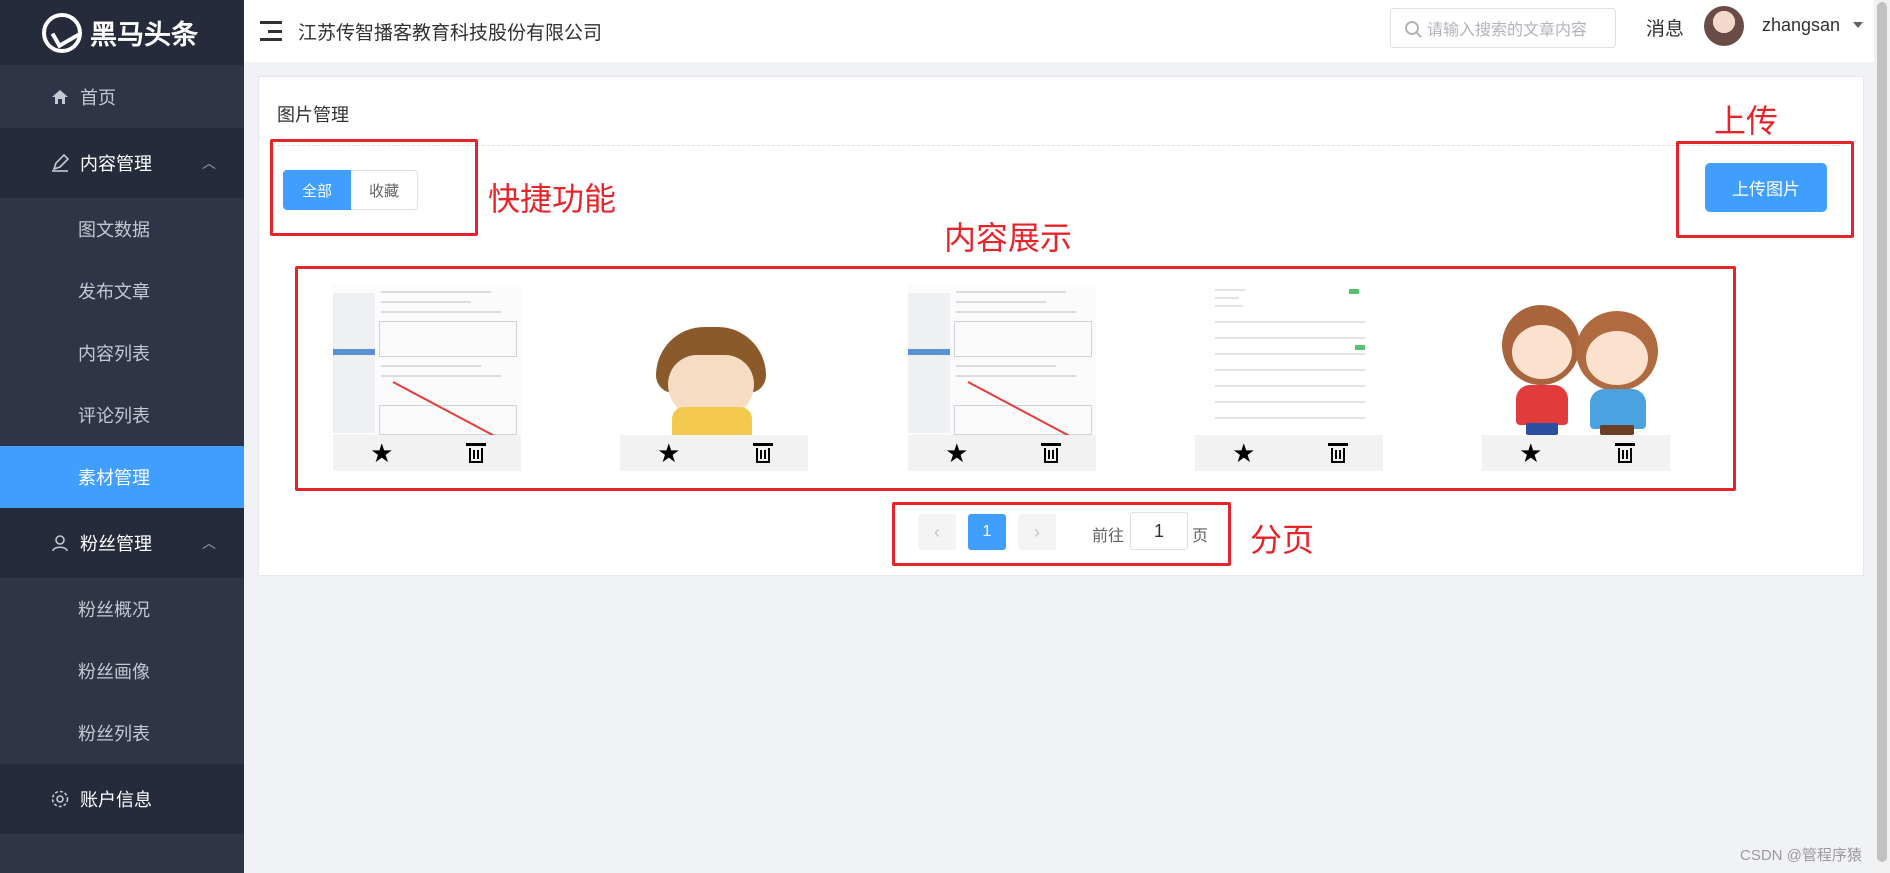 This screenshot has width=1890, height=873. Describe the element at coordinates (116, 164) in the screenshot. I see `menu-label-content: 内容管理` at that location.